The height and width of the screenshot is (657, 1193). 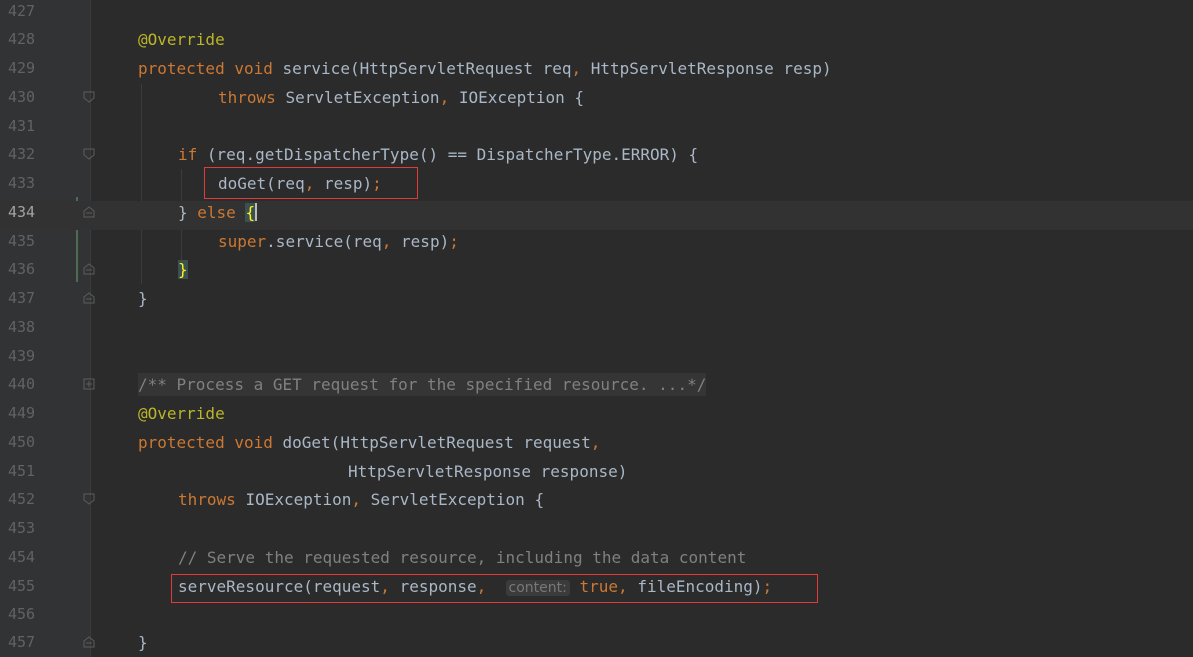 I want to click on punctuation: ;, so click(x=454, y=241).